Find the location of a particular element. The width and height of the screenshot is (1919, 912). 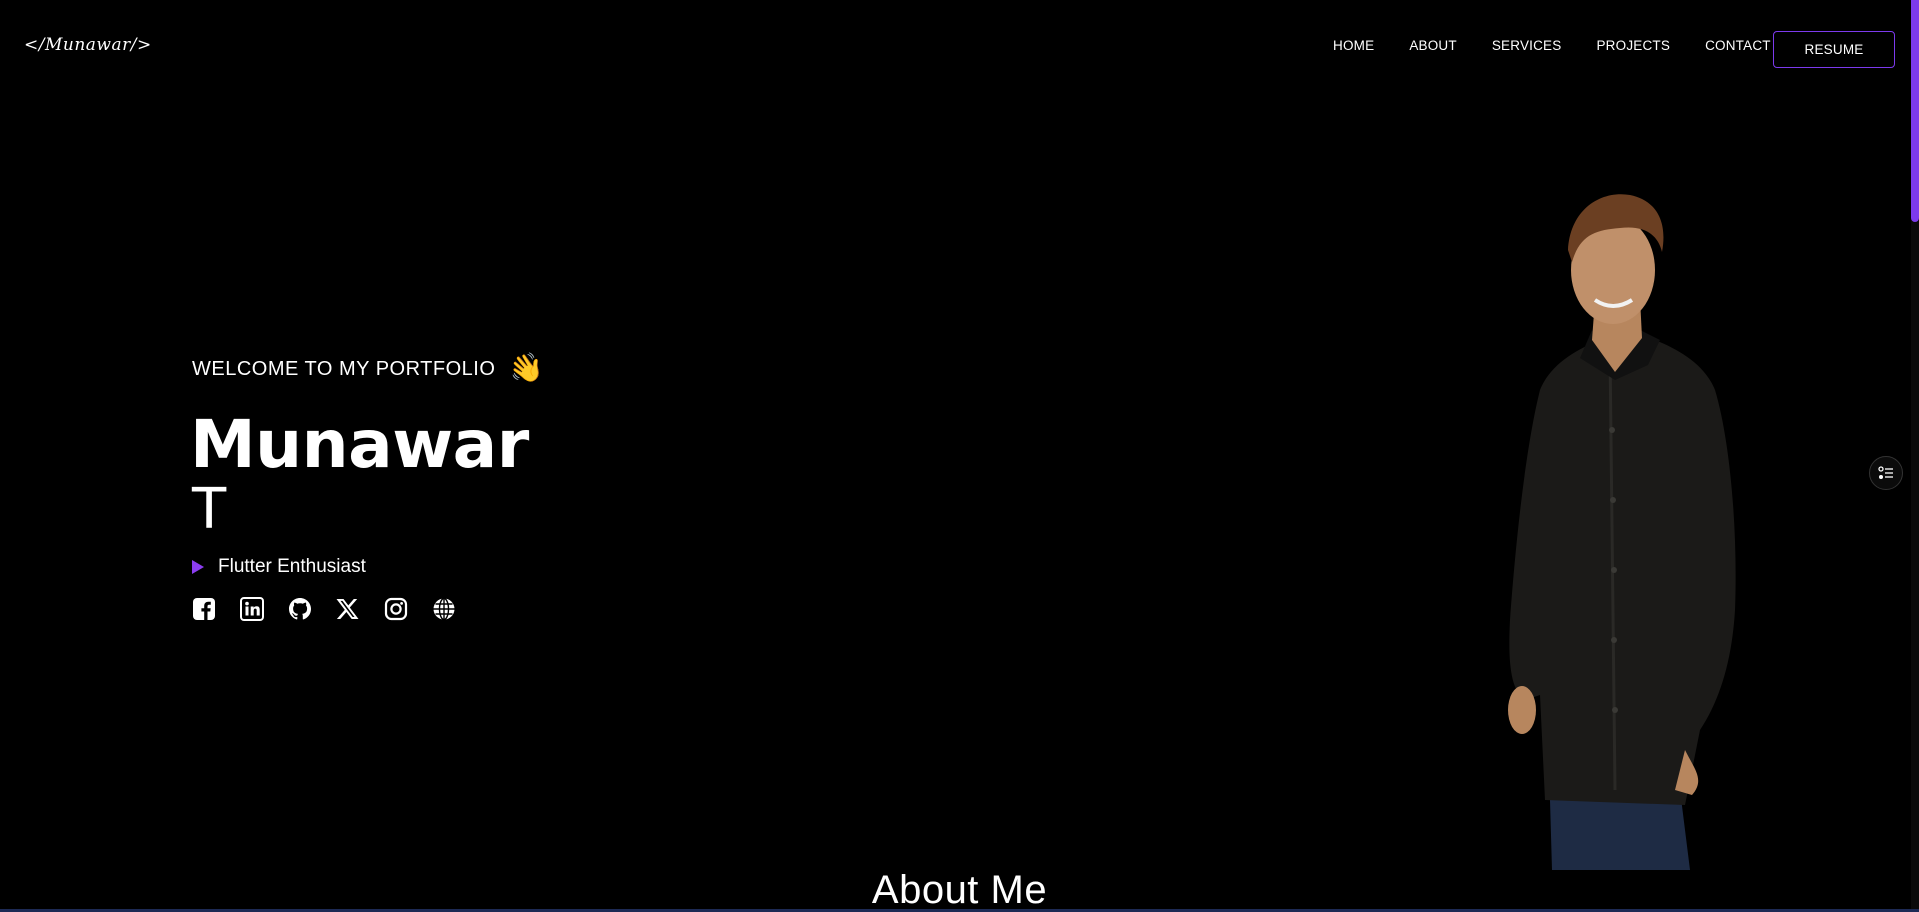

hero-name-first: Munawar is located at coordinates (359, 444).